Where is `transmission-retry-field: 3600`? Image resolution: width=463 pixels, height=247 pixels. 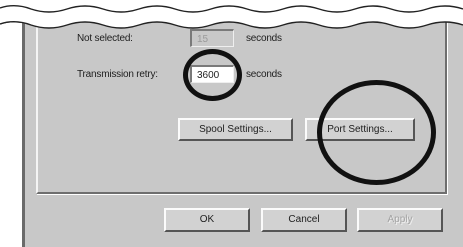
transmission-retry-field: 3600 is located at coordinates (212, 74).